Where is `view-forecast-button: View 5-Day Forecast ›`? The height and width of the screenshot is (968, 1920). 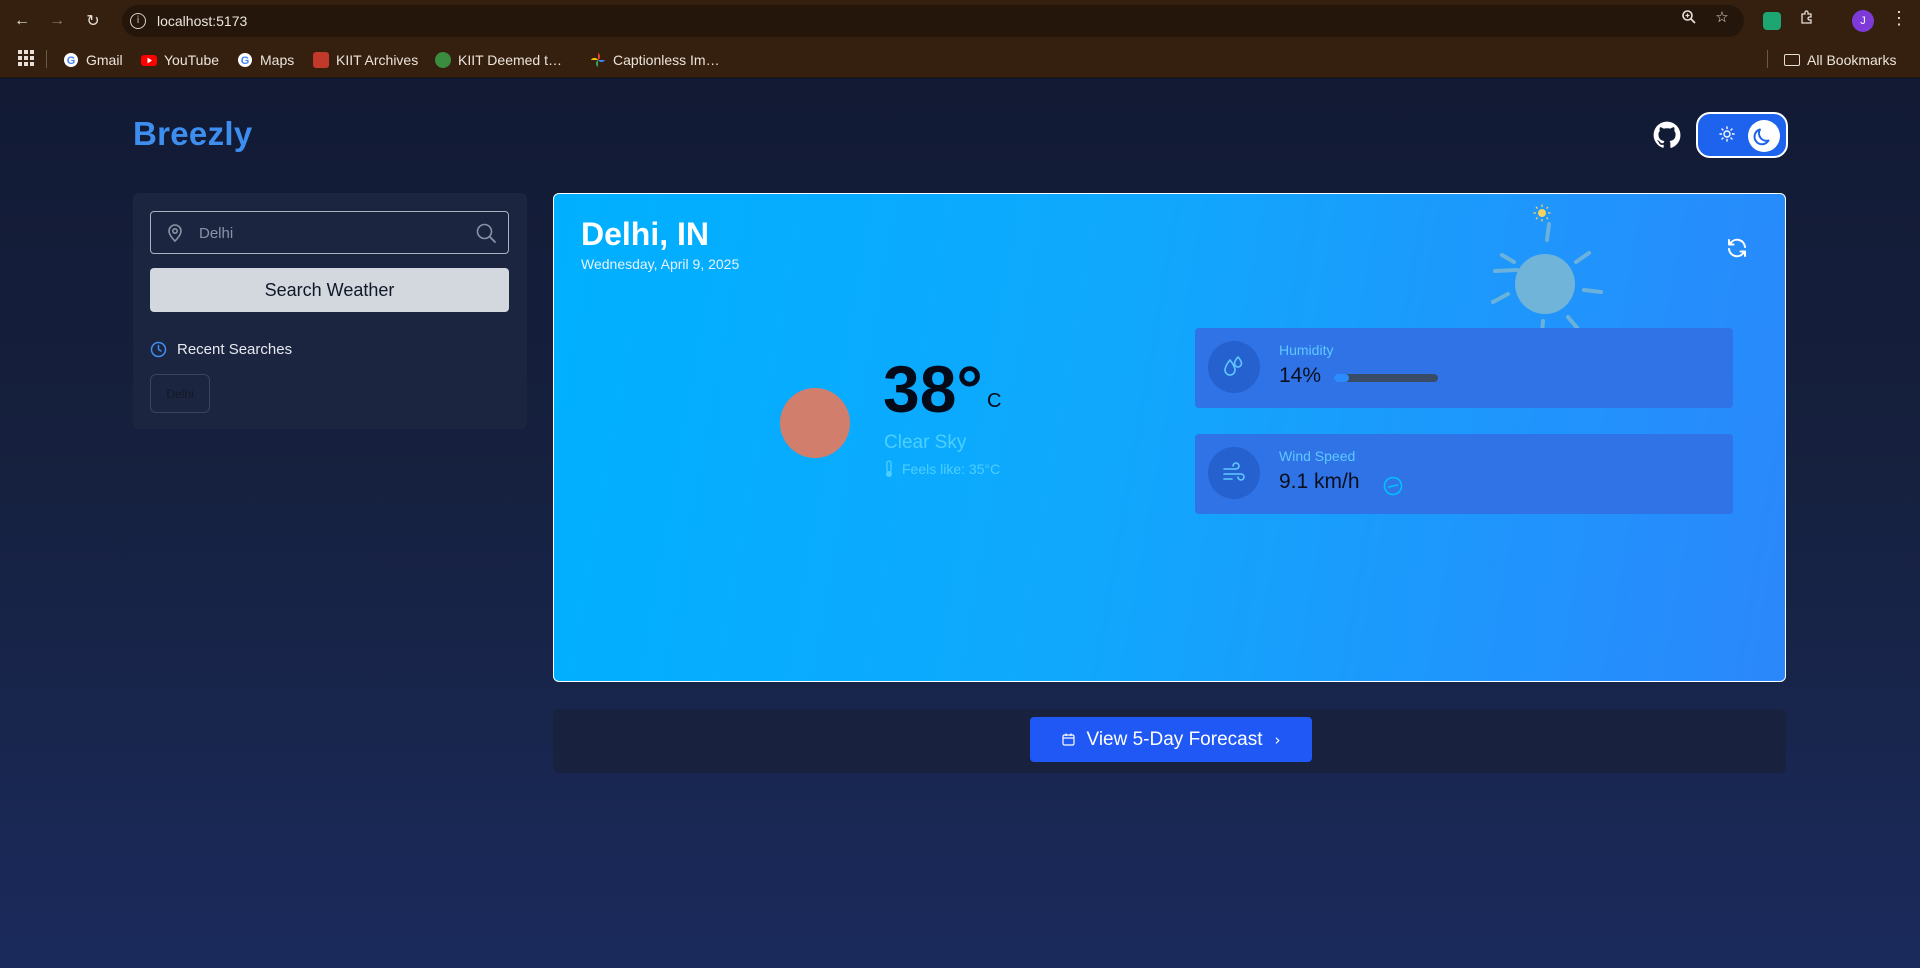
view-forecast-button: View 5-Day Forecast › is located at coordinates (1171, 739).